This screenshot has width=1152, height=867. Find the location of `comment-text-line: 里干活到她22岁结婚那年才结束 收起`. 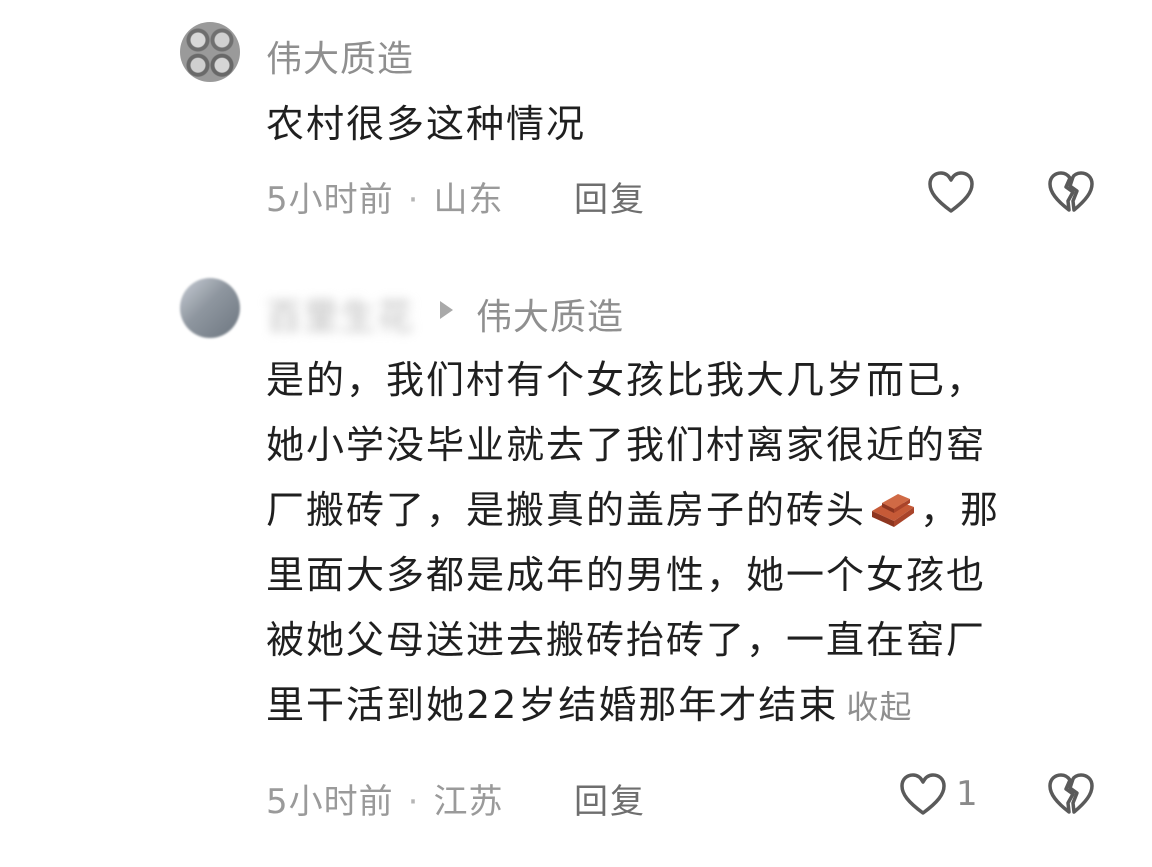

comment-text-line: 里干活到她22岁结婚那年才结束 收起 is located at coordinates (696, 706).